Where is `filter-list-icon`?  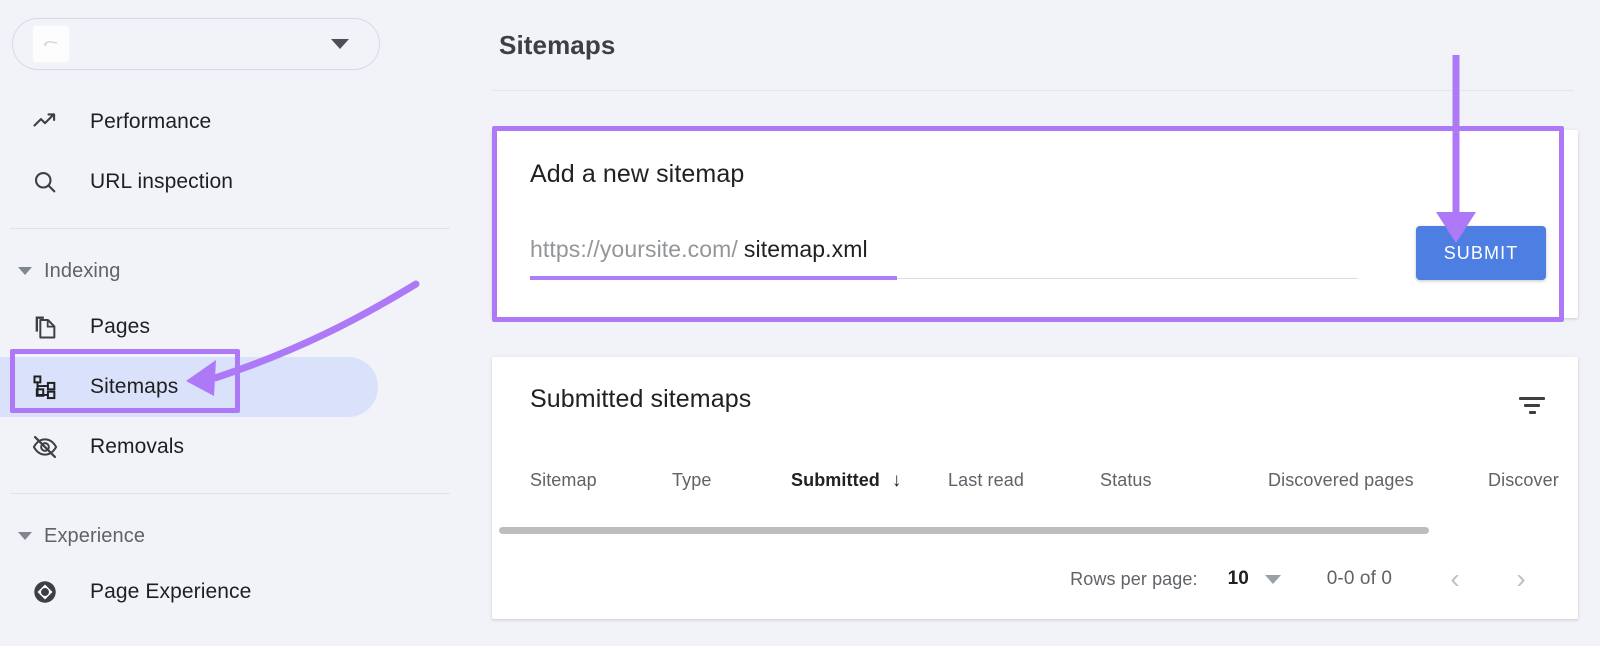
filter-list-icon is located at coordinates (1532, 405).